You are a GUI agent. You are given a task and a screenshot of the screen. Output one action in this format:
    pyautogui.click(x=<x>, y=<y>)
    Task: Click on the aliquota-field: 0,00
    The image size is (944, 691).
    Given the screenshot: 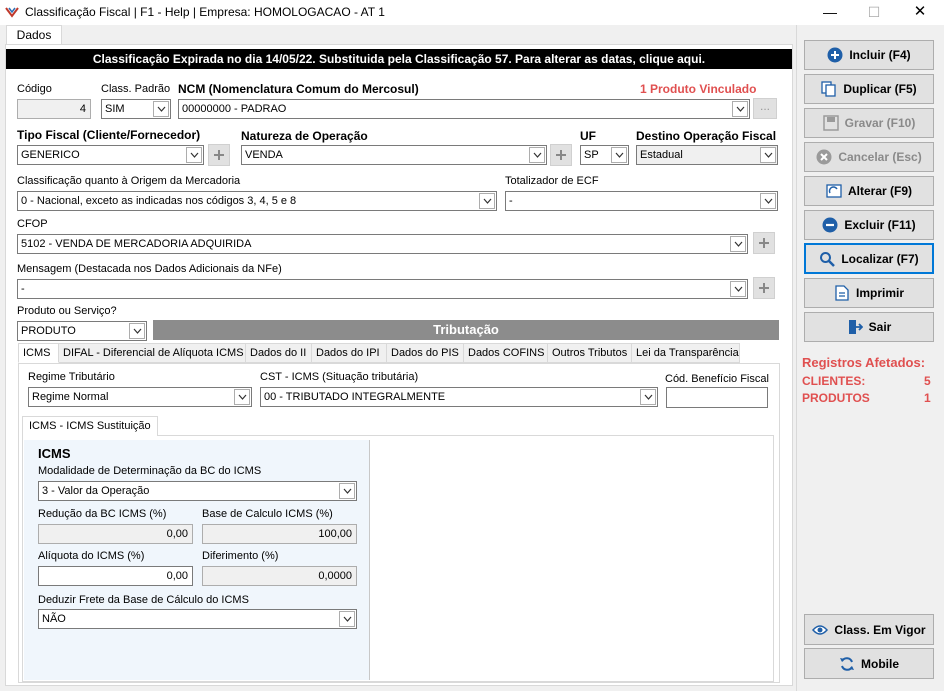 What is the action you would take?
    pyautogui.click(x=115, y=576)
    